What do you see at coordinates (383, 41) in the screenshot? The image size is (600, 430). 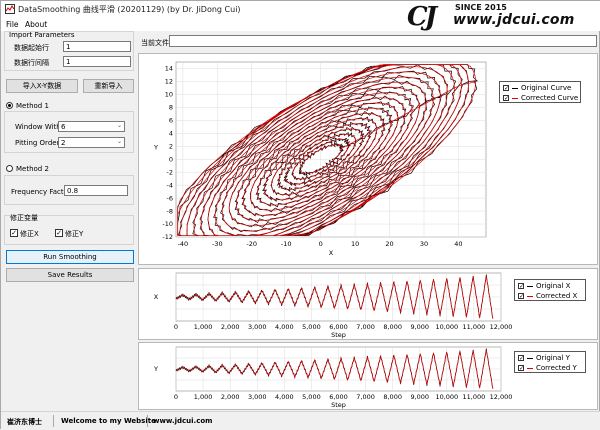 I see `current-file-input` at bounding box center [383, 41].